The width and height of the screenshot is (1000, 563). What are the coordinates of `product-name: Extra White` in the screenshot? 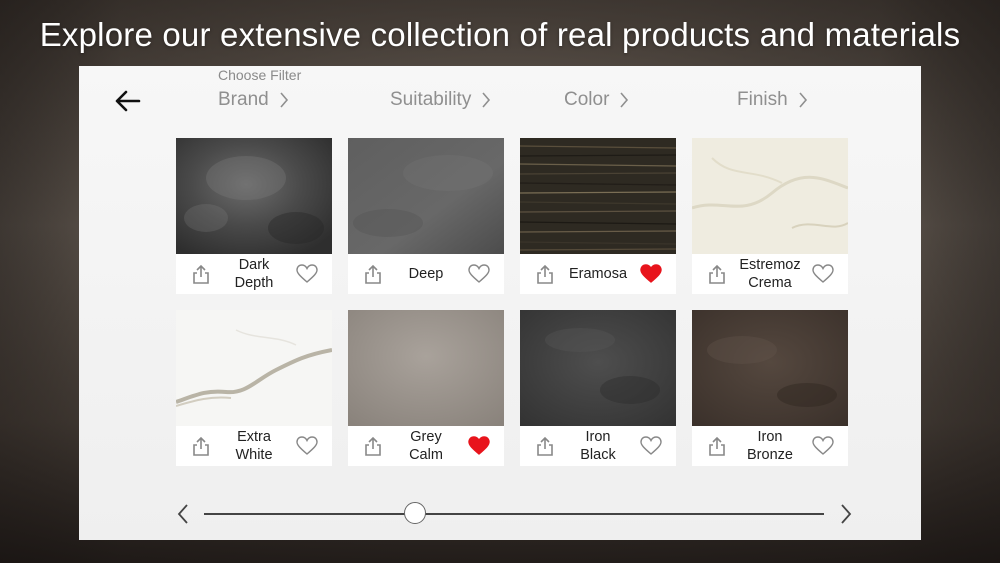 It's located at (254, 446).